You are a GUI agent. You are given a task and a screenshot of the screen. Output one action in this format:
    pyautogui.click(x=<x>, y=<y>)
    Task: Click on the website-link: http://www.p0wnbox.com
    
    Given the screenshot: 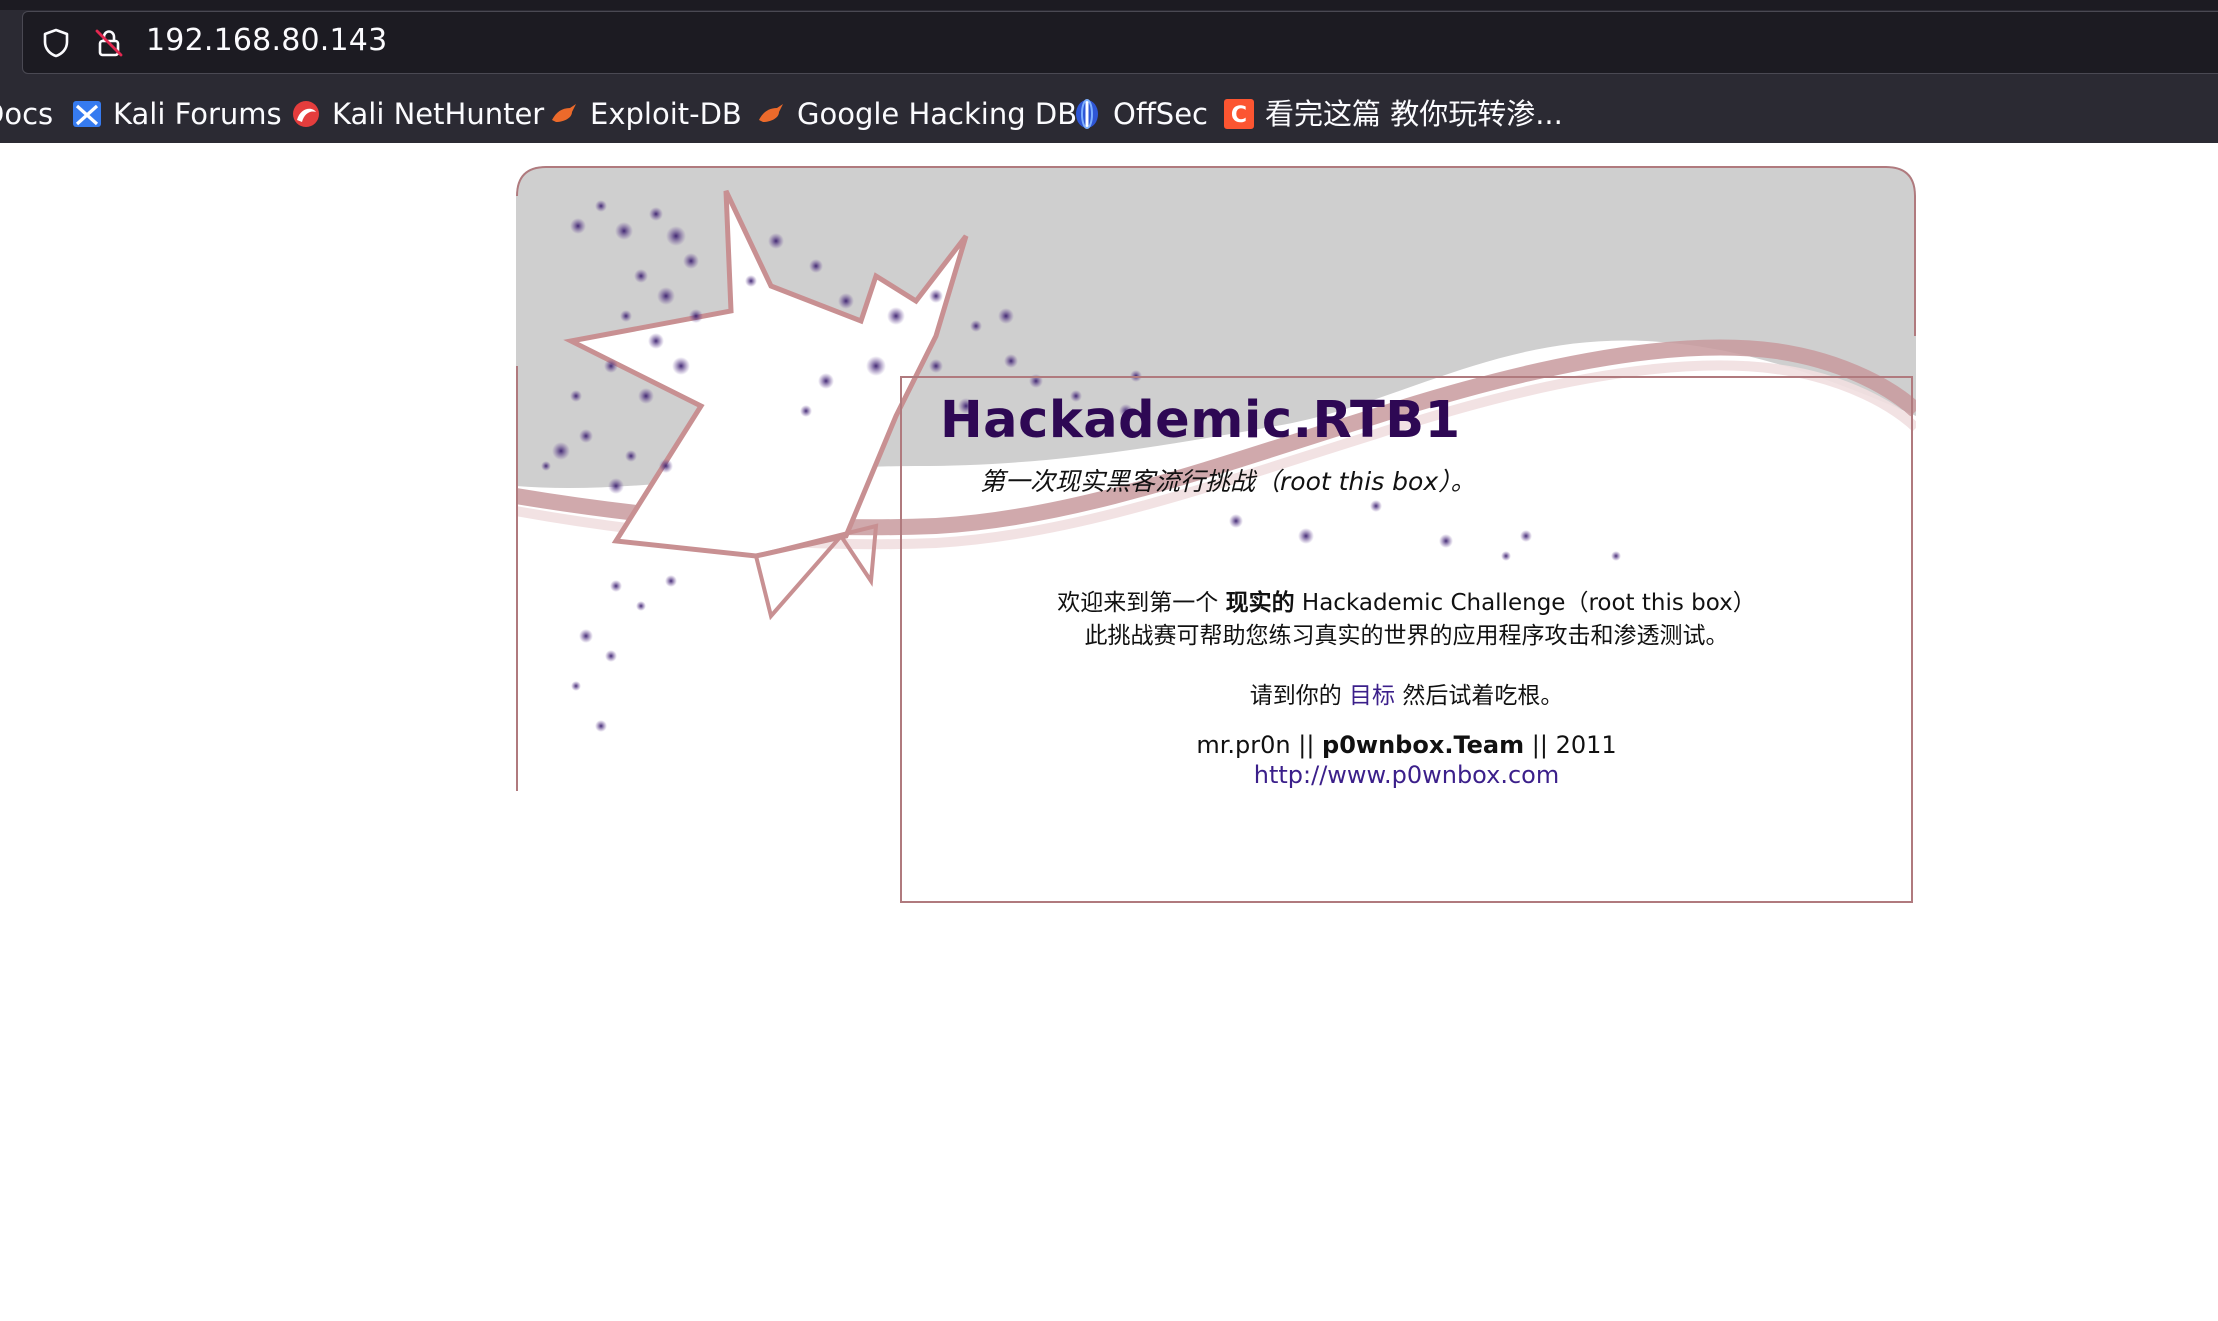 What is the action you would take?
    pyautogui.click(x=1406, y=775)
    